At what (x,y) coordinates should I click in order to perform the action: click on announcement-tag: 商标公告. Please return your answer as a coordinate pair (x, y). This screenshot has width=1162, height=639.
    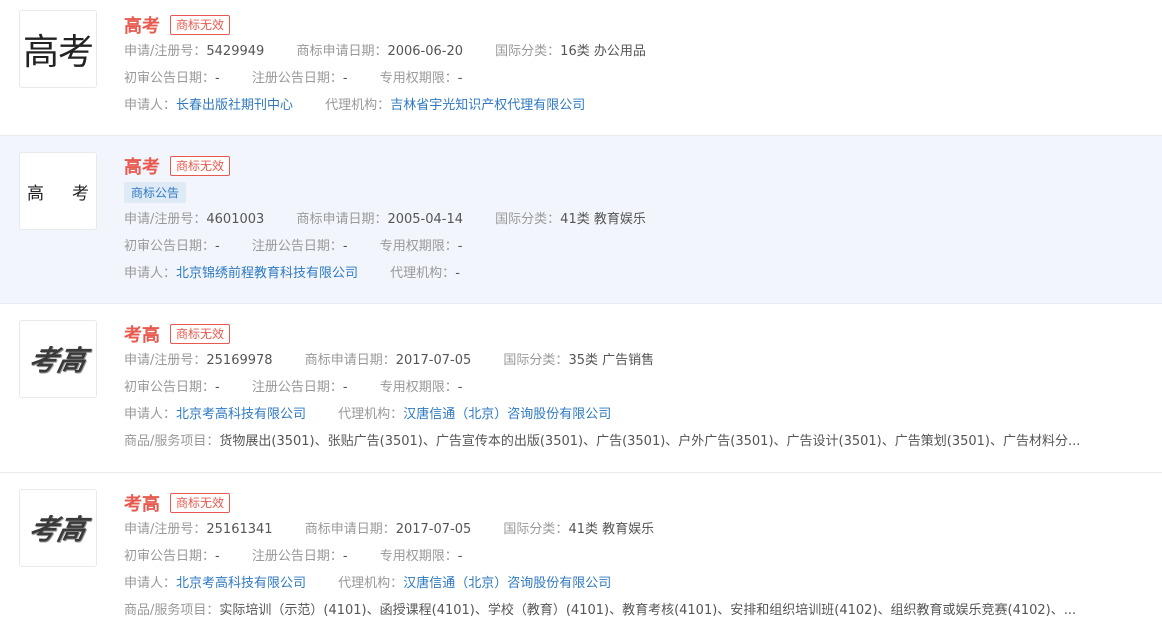
    Looking at the image, I should click on (155, 192).